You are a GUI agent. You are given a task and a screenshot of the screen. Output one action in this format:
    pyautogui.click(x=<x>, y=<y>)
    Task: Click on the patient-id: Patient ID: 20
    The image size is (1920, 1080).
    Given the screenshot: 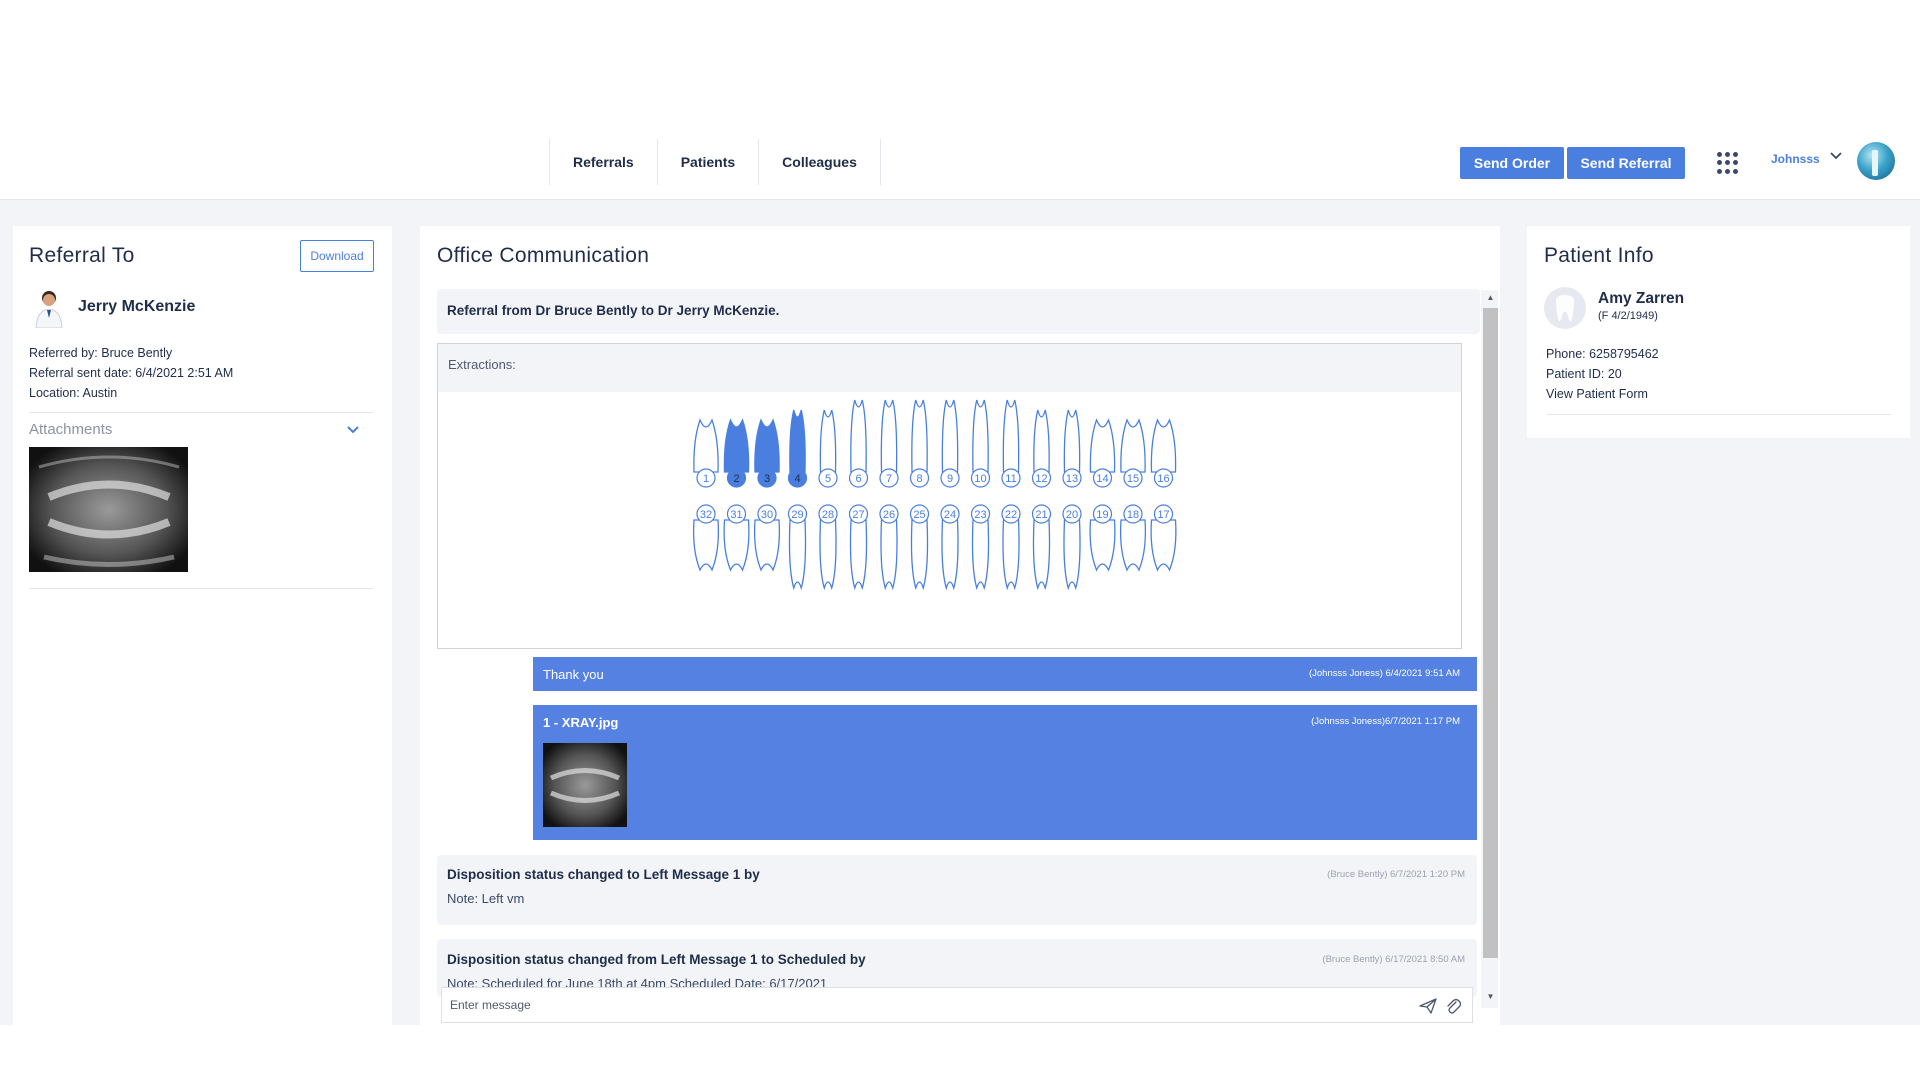 What is the action you would take?
    pyautogui.click(x=1584, y=374)
    